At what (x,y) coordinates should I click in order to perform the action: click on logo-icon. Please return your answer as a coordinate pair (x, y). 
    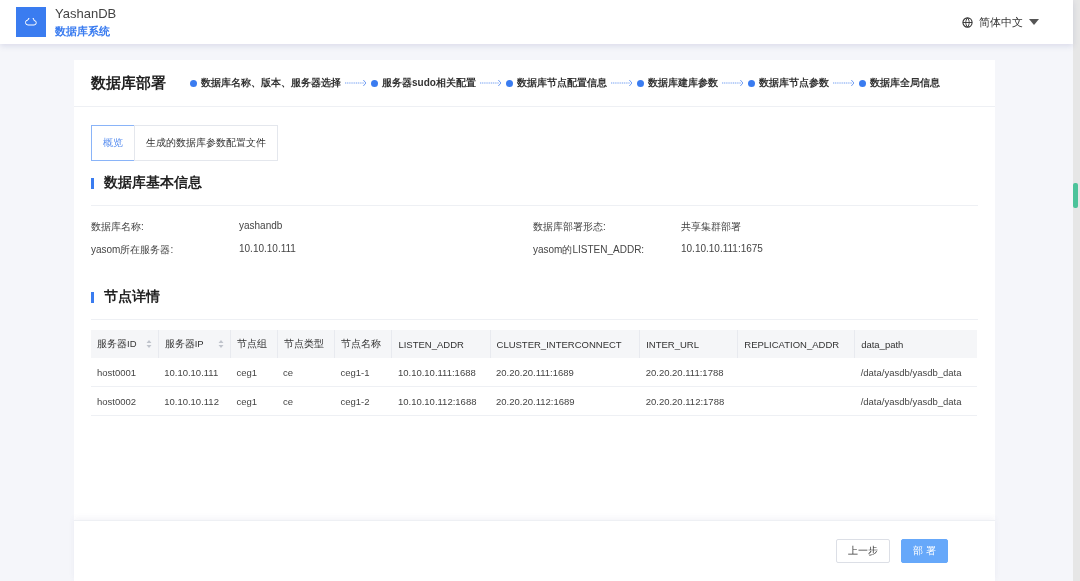
    Looking at the image, I should click on (31, 22).